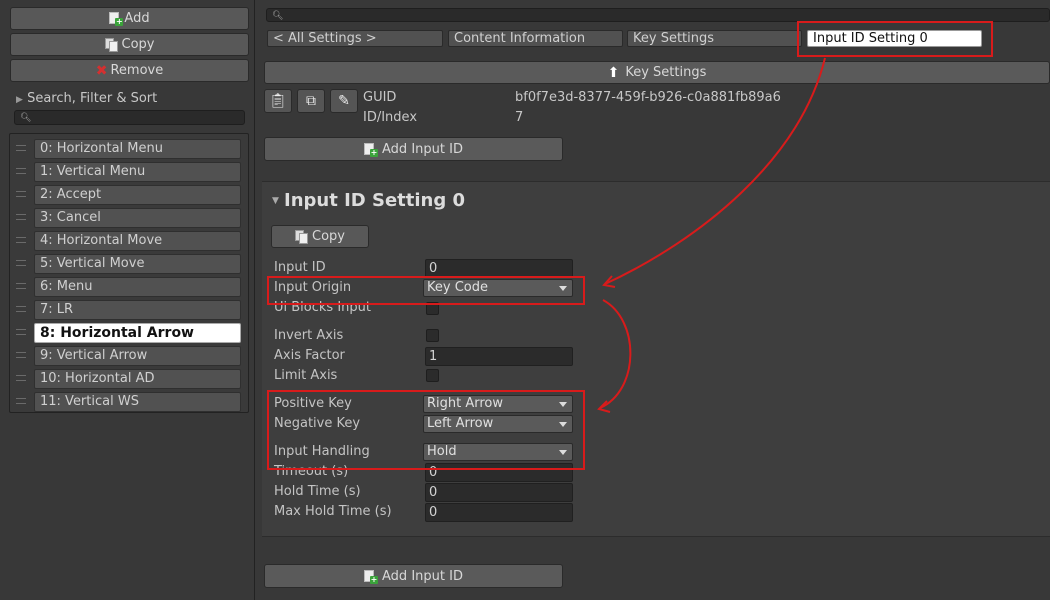 Image resolution: width=1050 pixels, height=600 pixels. Describe the element at coordinates (129, 117) in the screenshot. I see `left-search-input: 🔍︎` at that location.